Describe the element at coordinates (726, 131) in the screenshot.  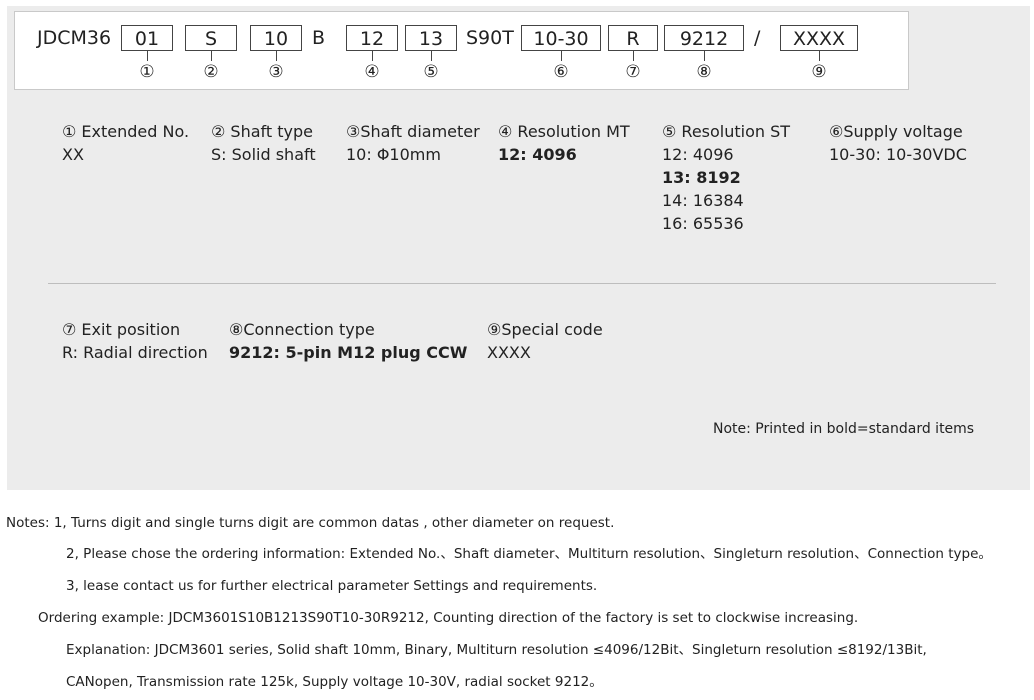
I see `option-title: ⑤ Resolution ST` at that location.